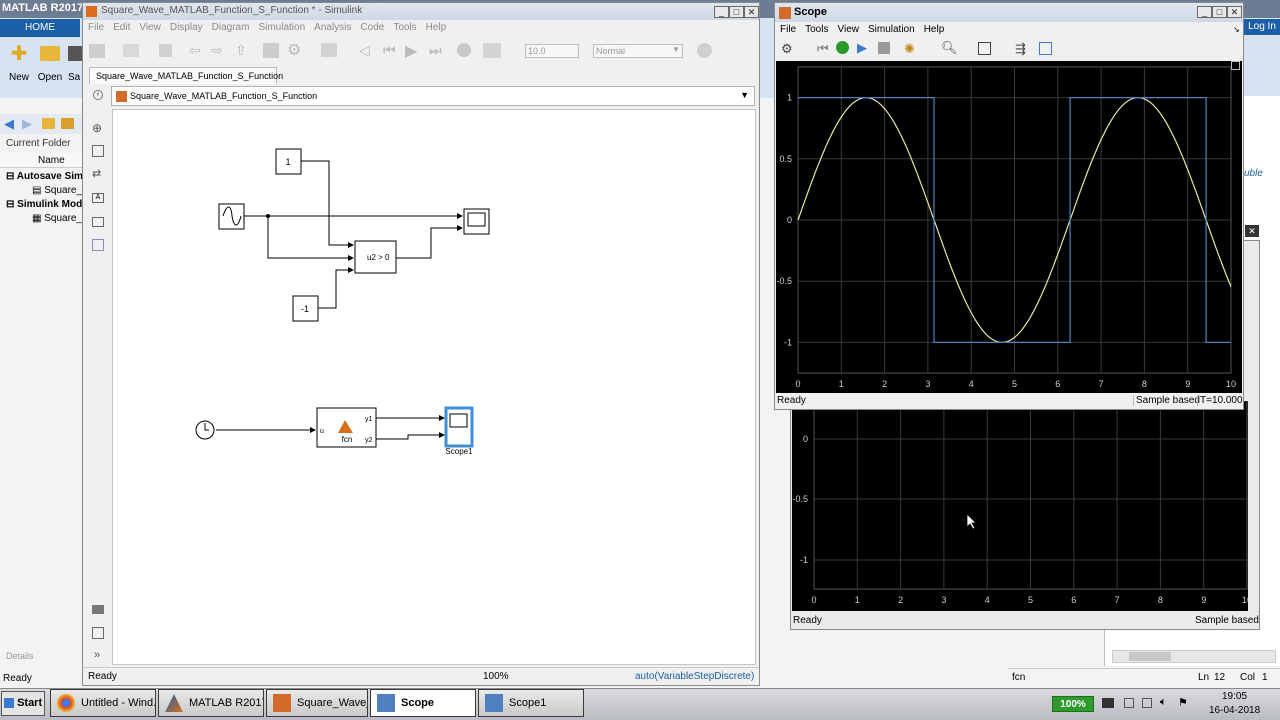 The height and width of the screenshot is (720, 1280). What do you see at coordinates (23, 703) in the screenshot?
I see `start-button: Start` at bounding box center [23, 703].